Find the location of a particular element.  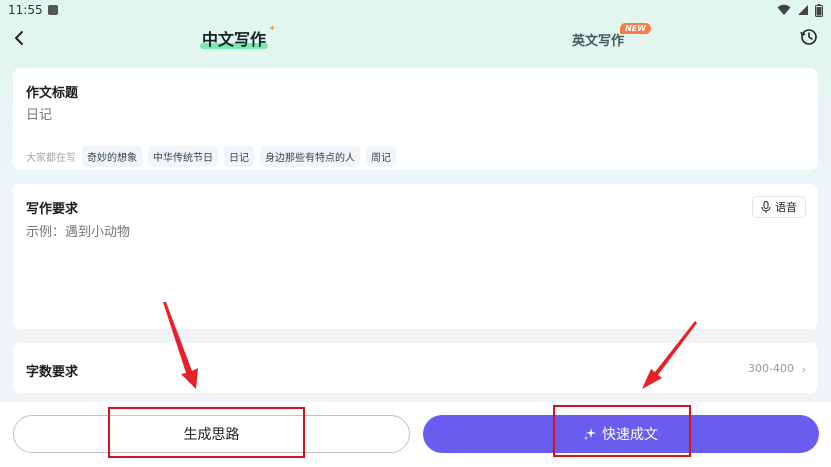

requirements-label: 写作要求 is located at coordinates (52, 209).